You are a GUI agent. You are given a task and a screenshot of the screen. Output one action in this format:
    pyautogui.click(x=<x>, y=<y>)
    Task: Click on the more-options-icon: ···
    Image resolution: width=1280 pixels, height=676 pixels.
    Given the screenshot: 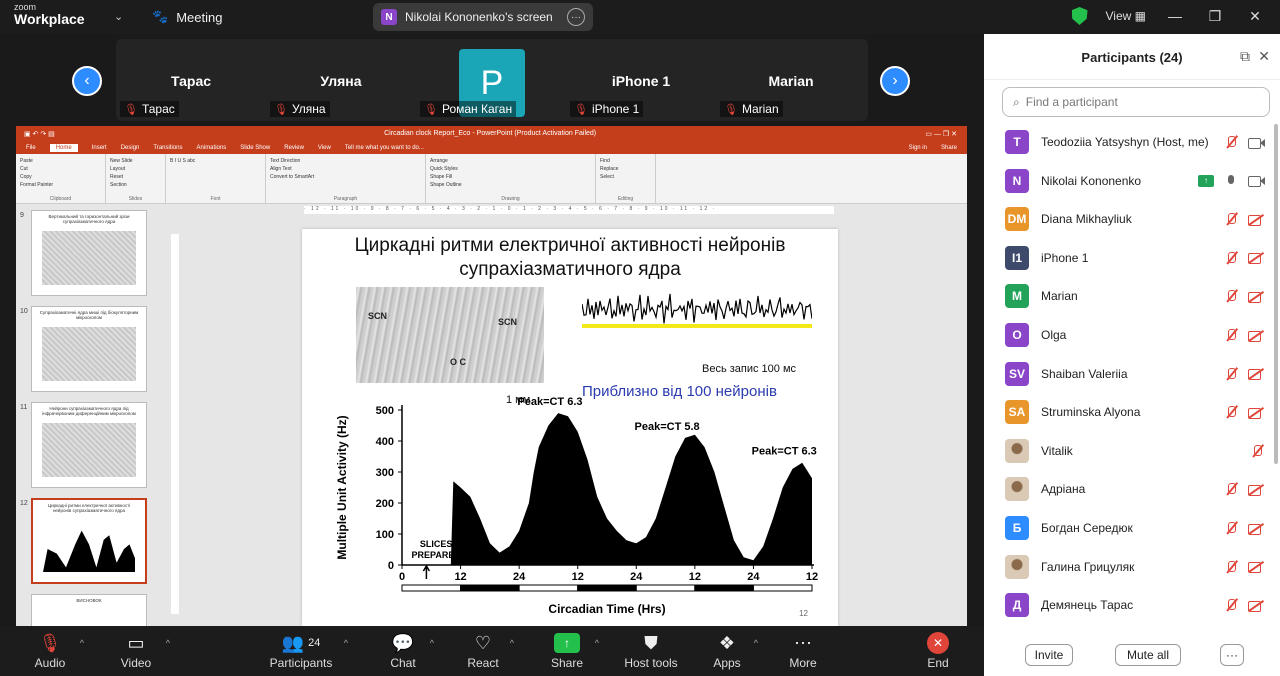 What is the action you would take?
    pyautogui.click(x=576, y=17)
    